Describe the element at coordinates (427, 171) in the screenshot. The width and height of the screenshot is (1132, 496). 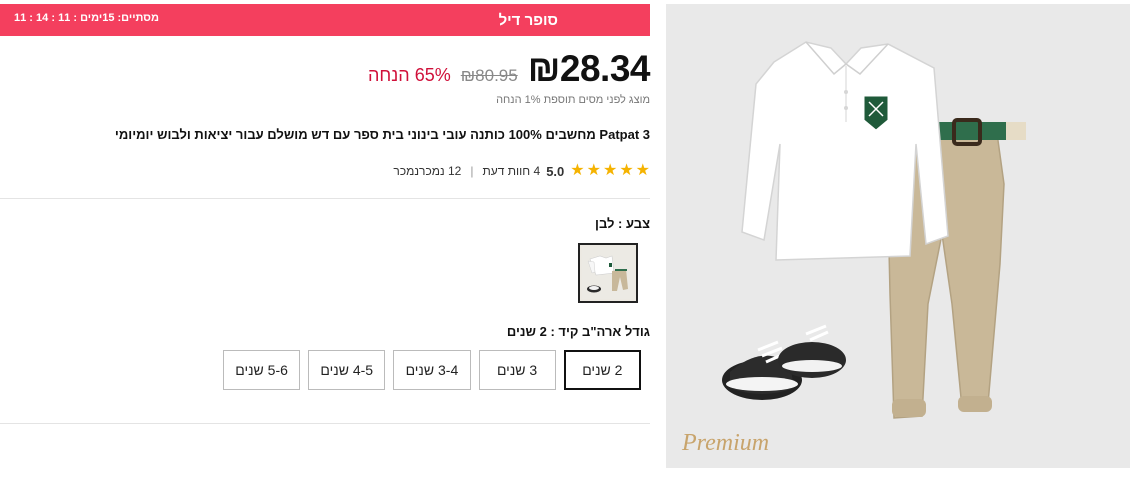
I see `sold-count: 12 נמכרנמכר` at that location.